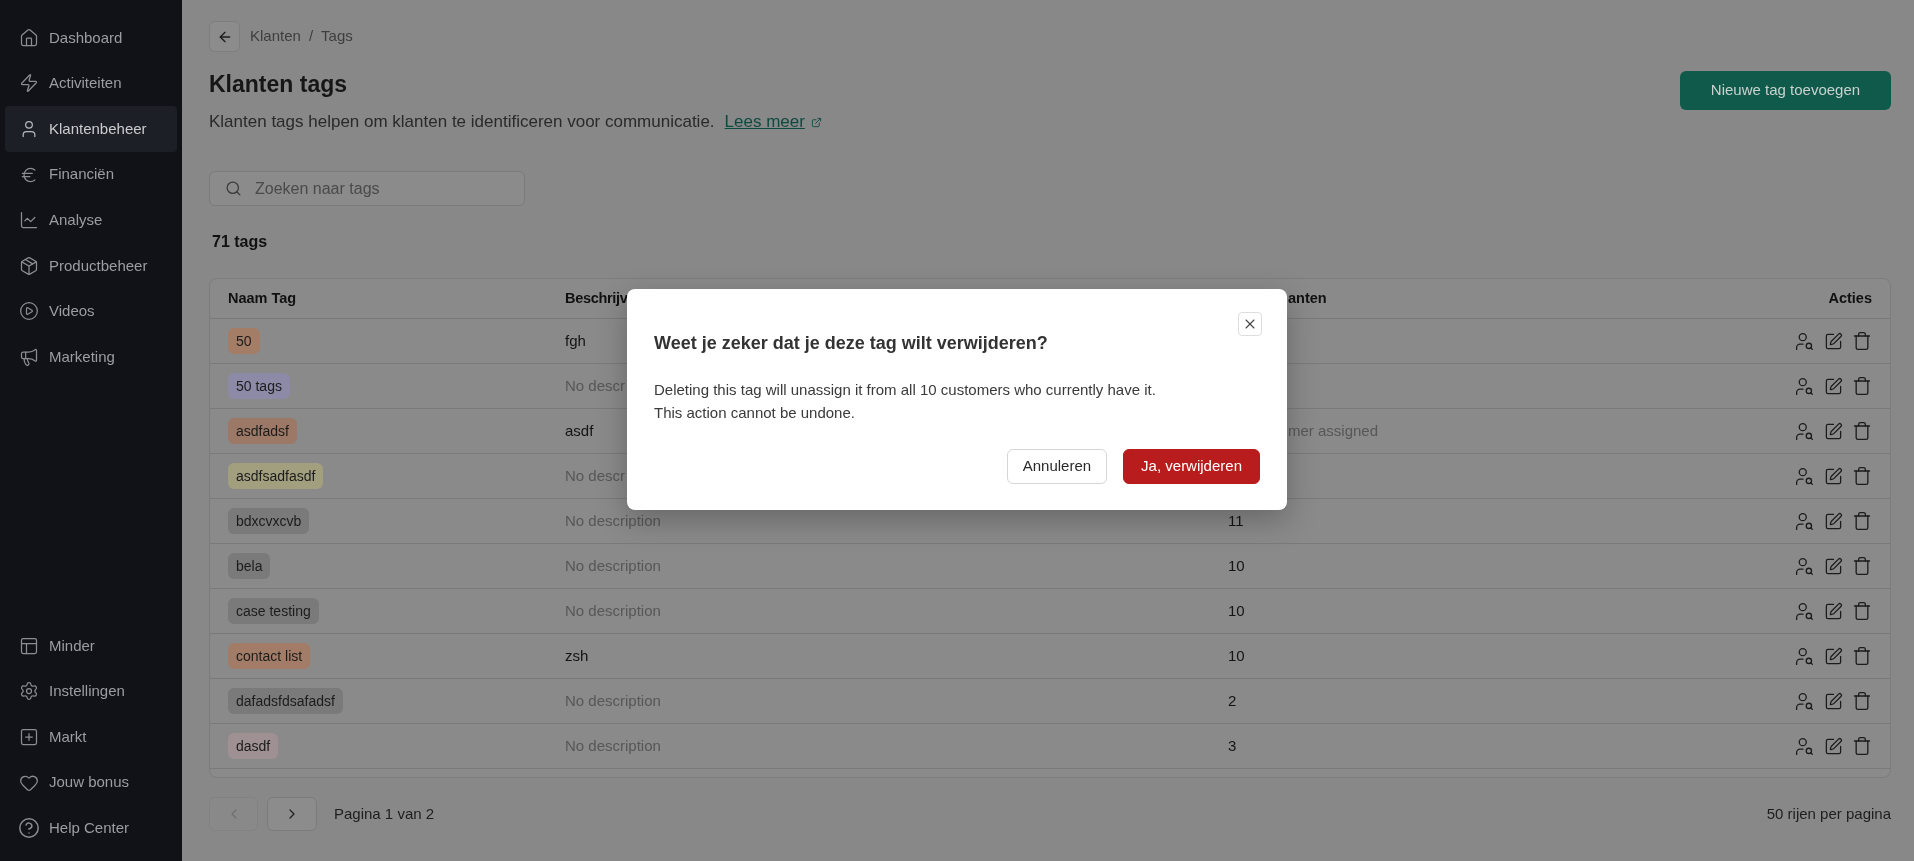 Image resolution: width=1914 pixels, height=861 pixels. What do you see at coordinates (29, 691) in the screenshot?
I see `settings-icon` at bounding box center [29, 691].